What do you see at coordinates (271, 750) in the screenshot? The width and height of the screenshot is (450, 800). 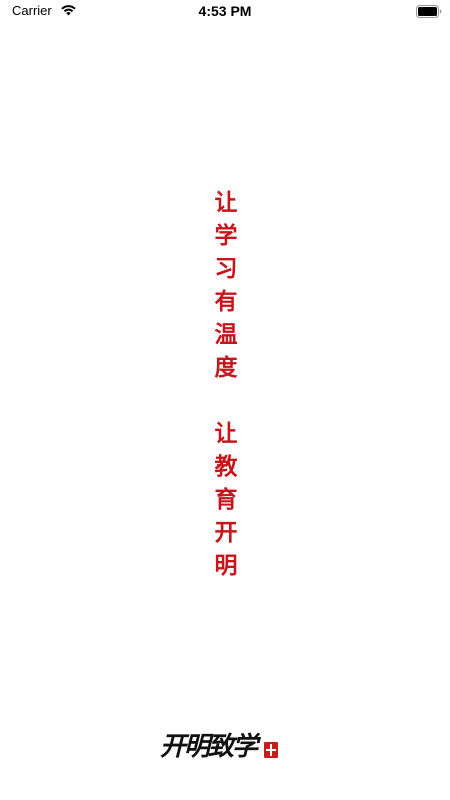 I see `seal-icon` at bounding box center [271, 750].